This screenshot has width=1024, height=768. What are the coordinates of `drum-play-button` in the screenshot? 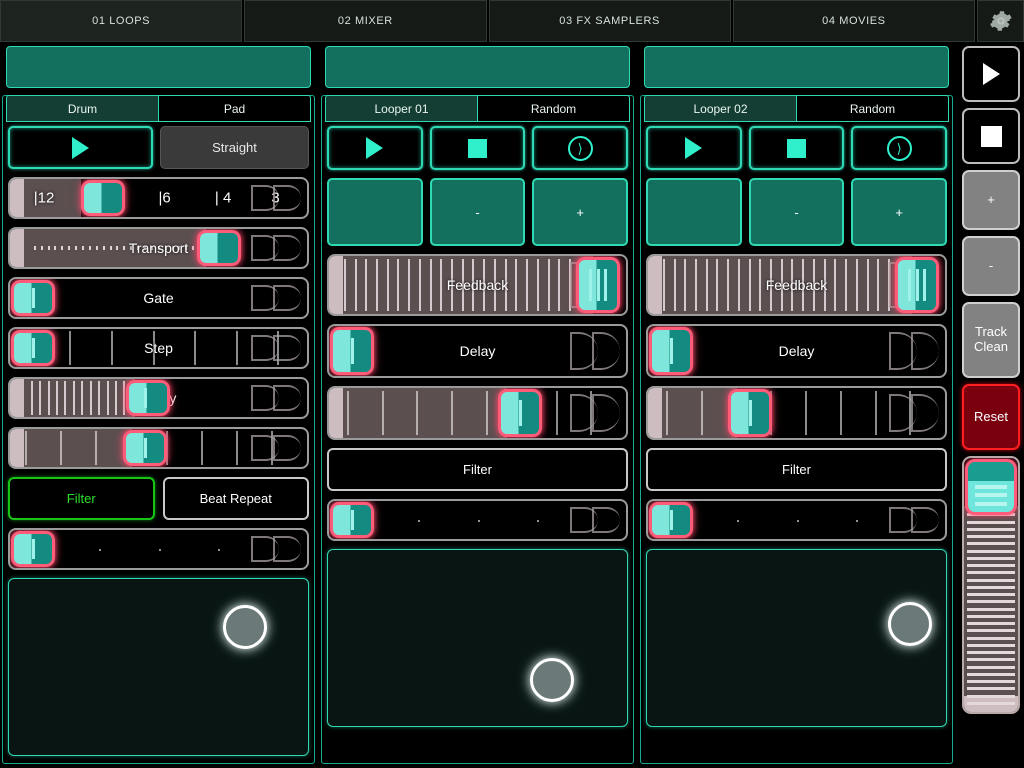 It's located at (80, 147).